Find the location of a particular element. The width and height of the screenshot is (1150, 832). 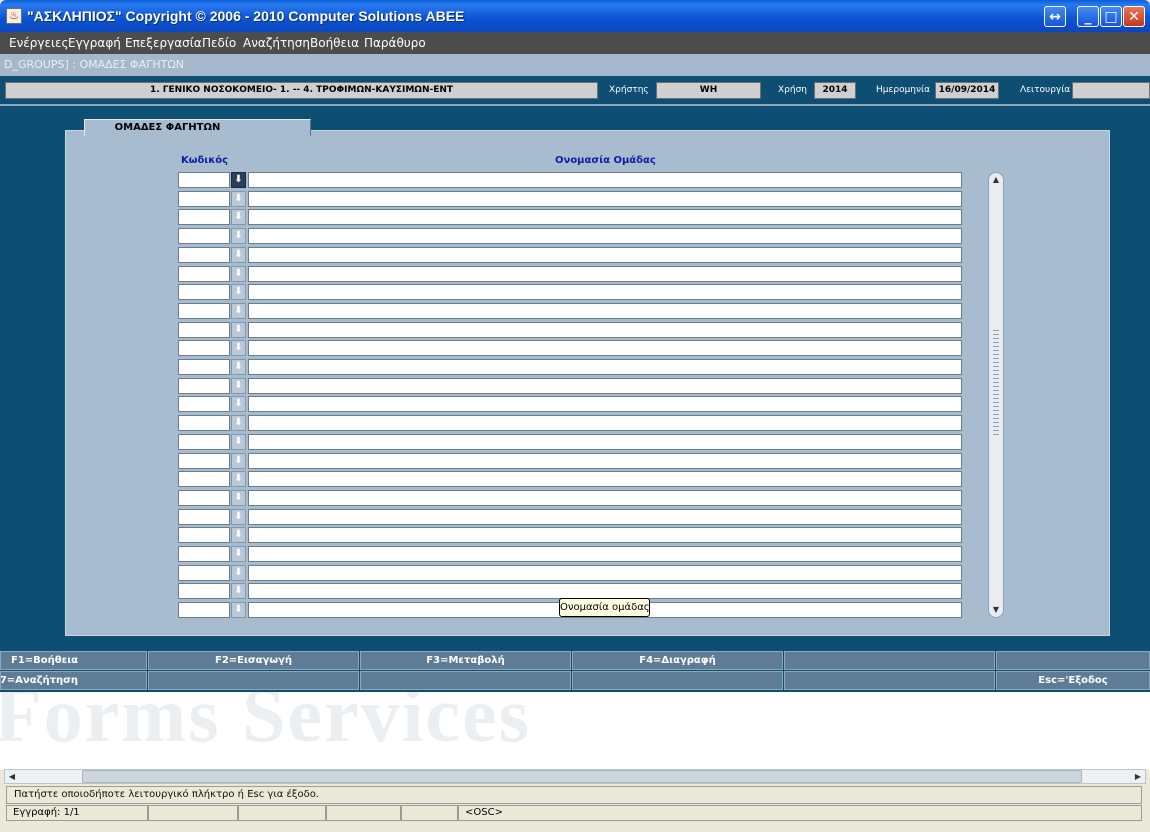

tab-food-groups: ΟΜΑΔΕΣ ΦΑΓΗΤΩΝ is located at coordinates (197, 127).